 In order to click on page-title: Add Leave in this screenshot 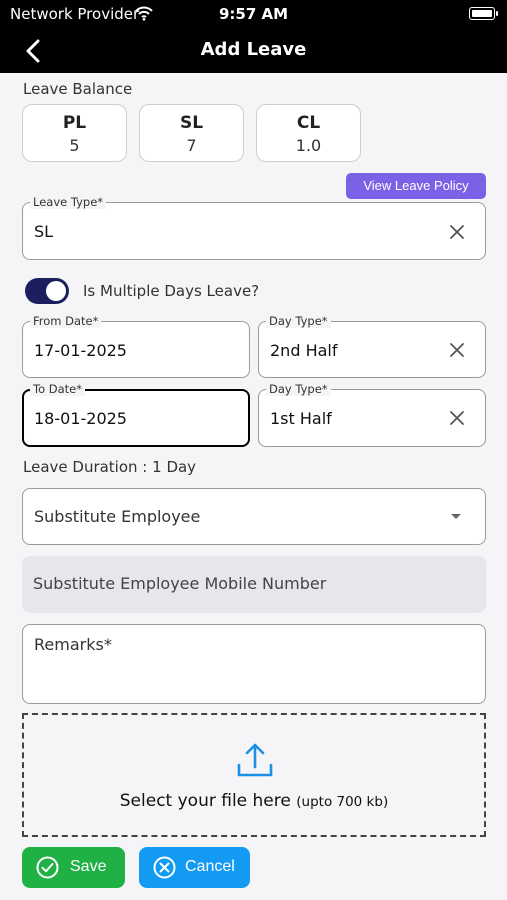, I will do `click(253, 49)`.